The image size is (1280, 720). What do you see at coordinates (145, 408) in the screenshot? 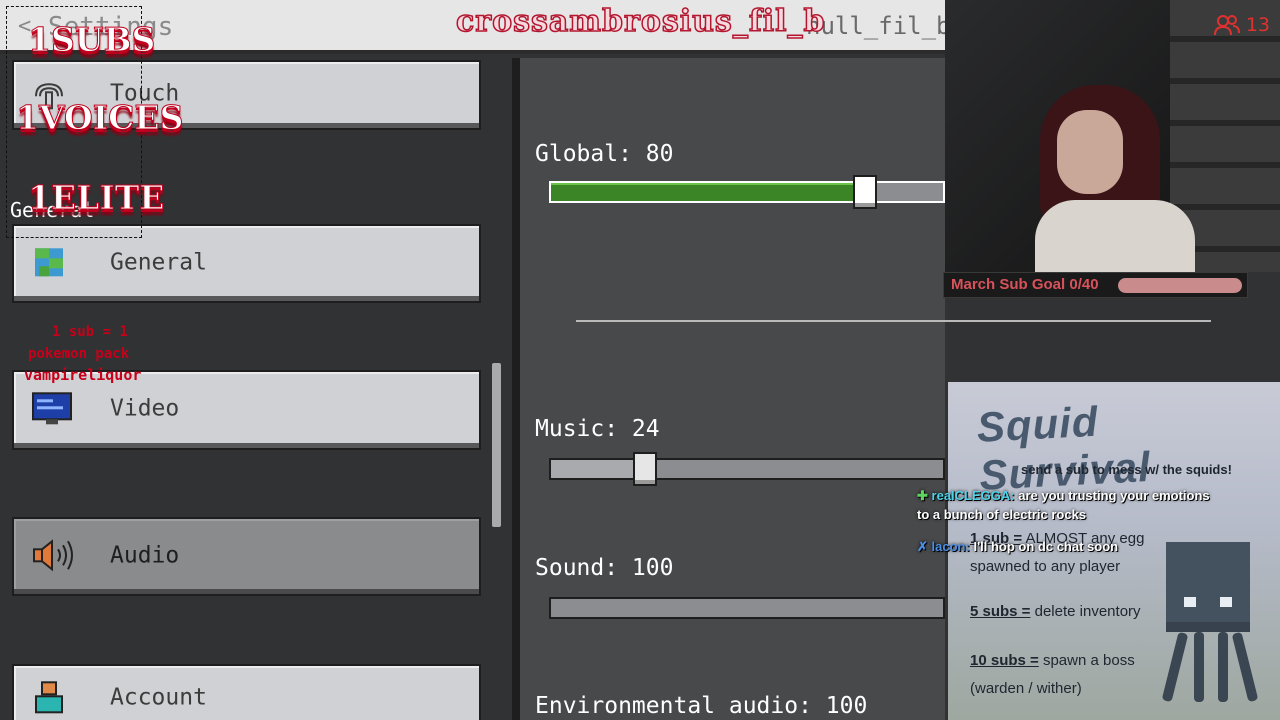
I see `sidebar-item-label: Video` at bounding box center [145, 408].